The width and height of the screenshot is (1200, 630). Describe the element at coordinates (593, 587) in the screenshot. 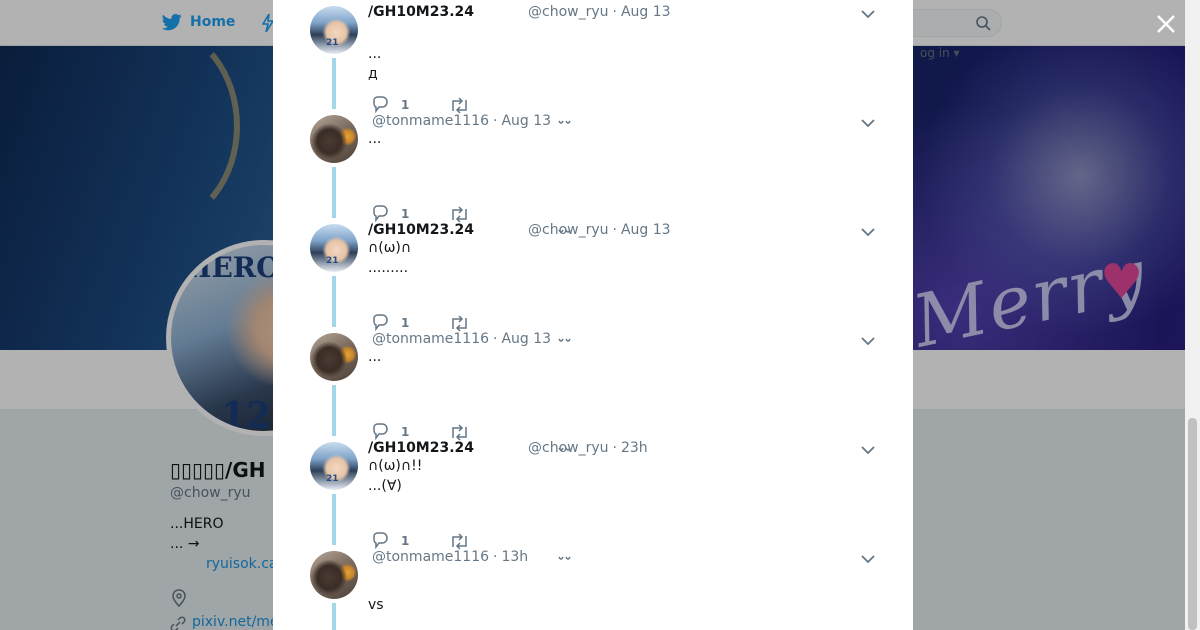

I see `tweet: @tonmame1116 · 13h vs` at that location.